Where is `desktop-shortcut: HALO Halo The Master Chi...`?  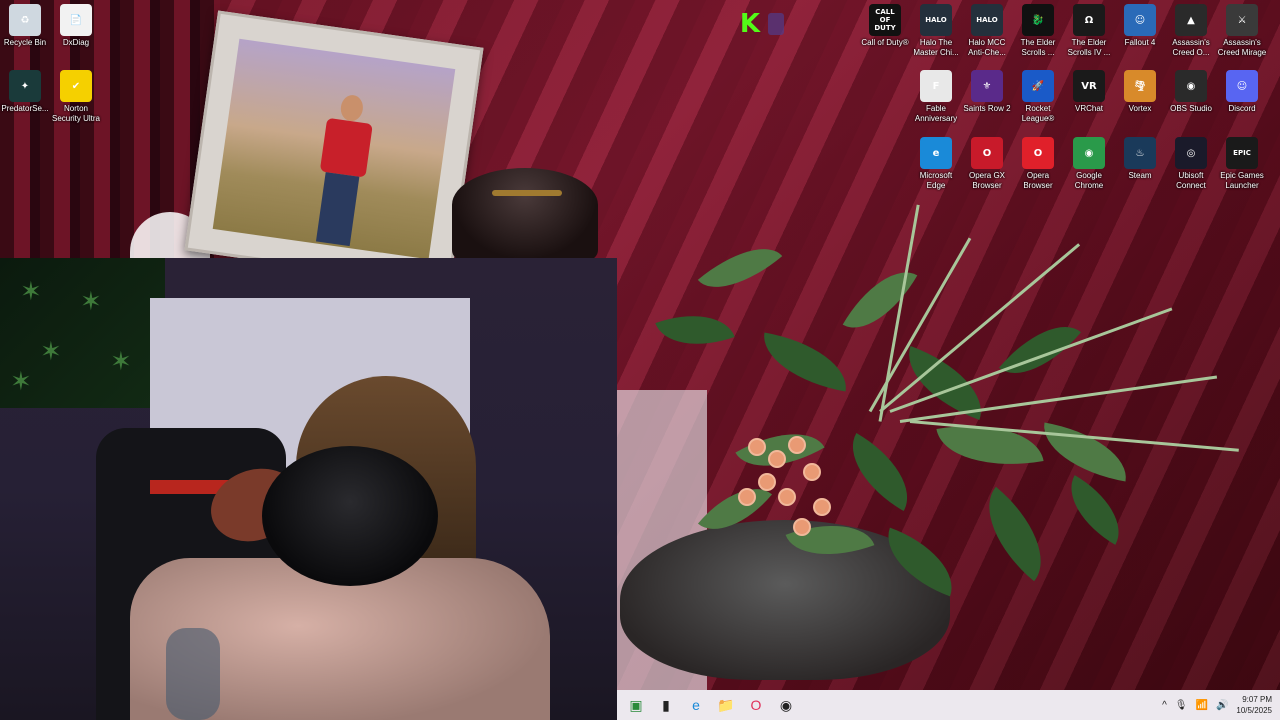 desktop-shortcut: HALO Halo The Master Chi... is located at coordinates (936, 31).